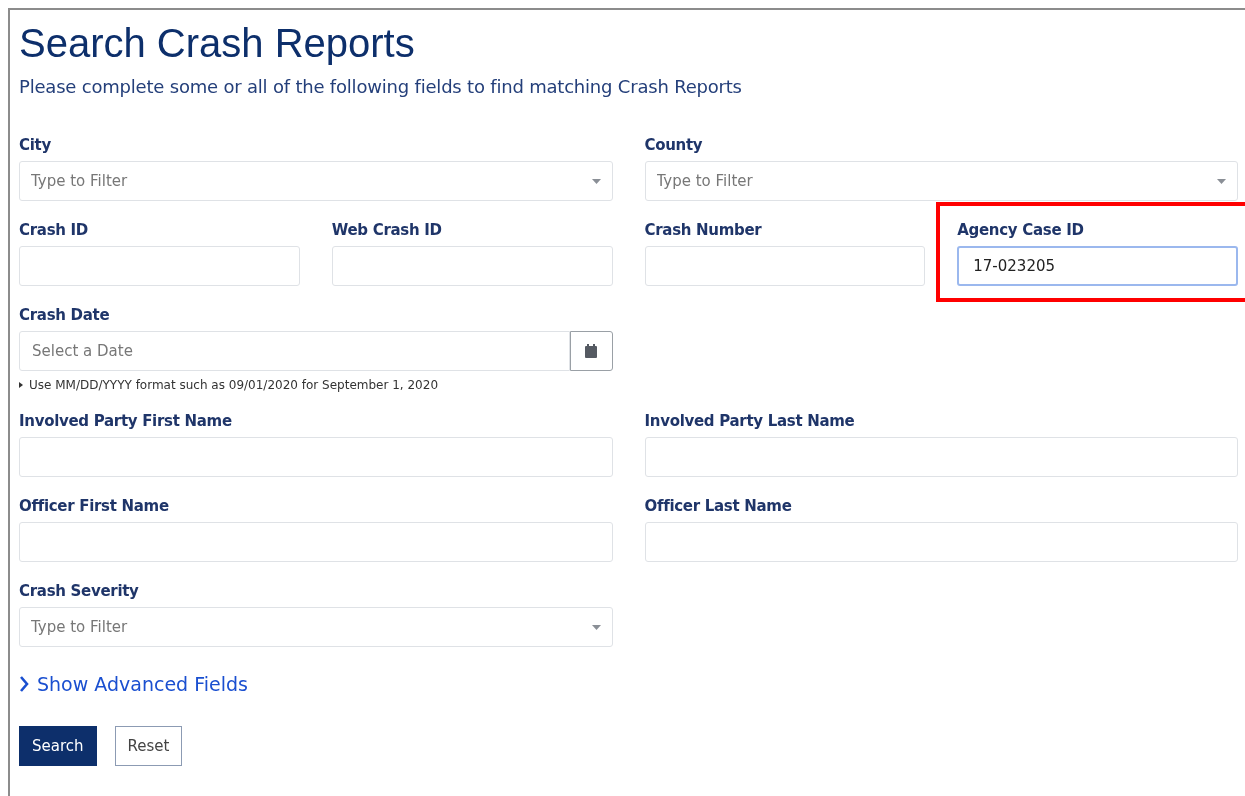 This screenshot has width=1245, height=796. I want to click on page-subtitle: Please complete some or all of the following fields to find matching Crash Reports, so click(381, 87).